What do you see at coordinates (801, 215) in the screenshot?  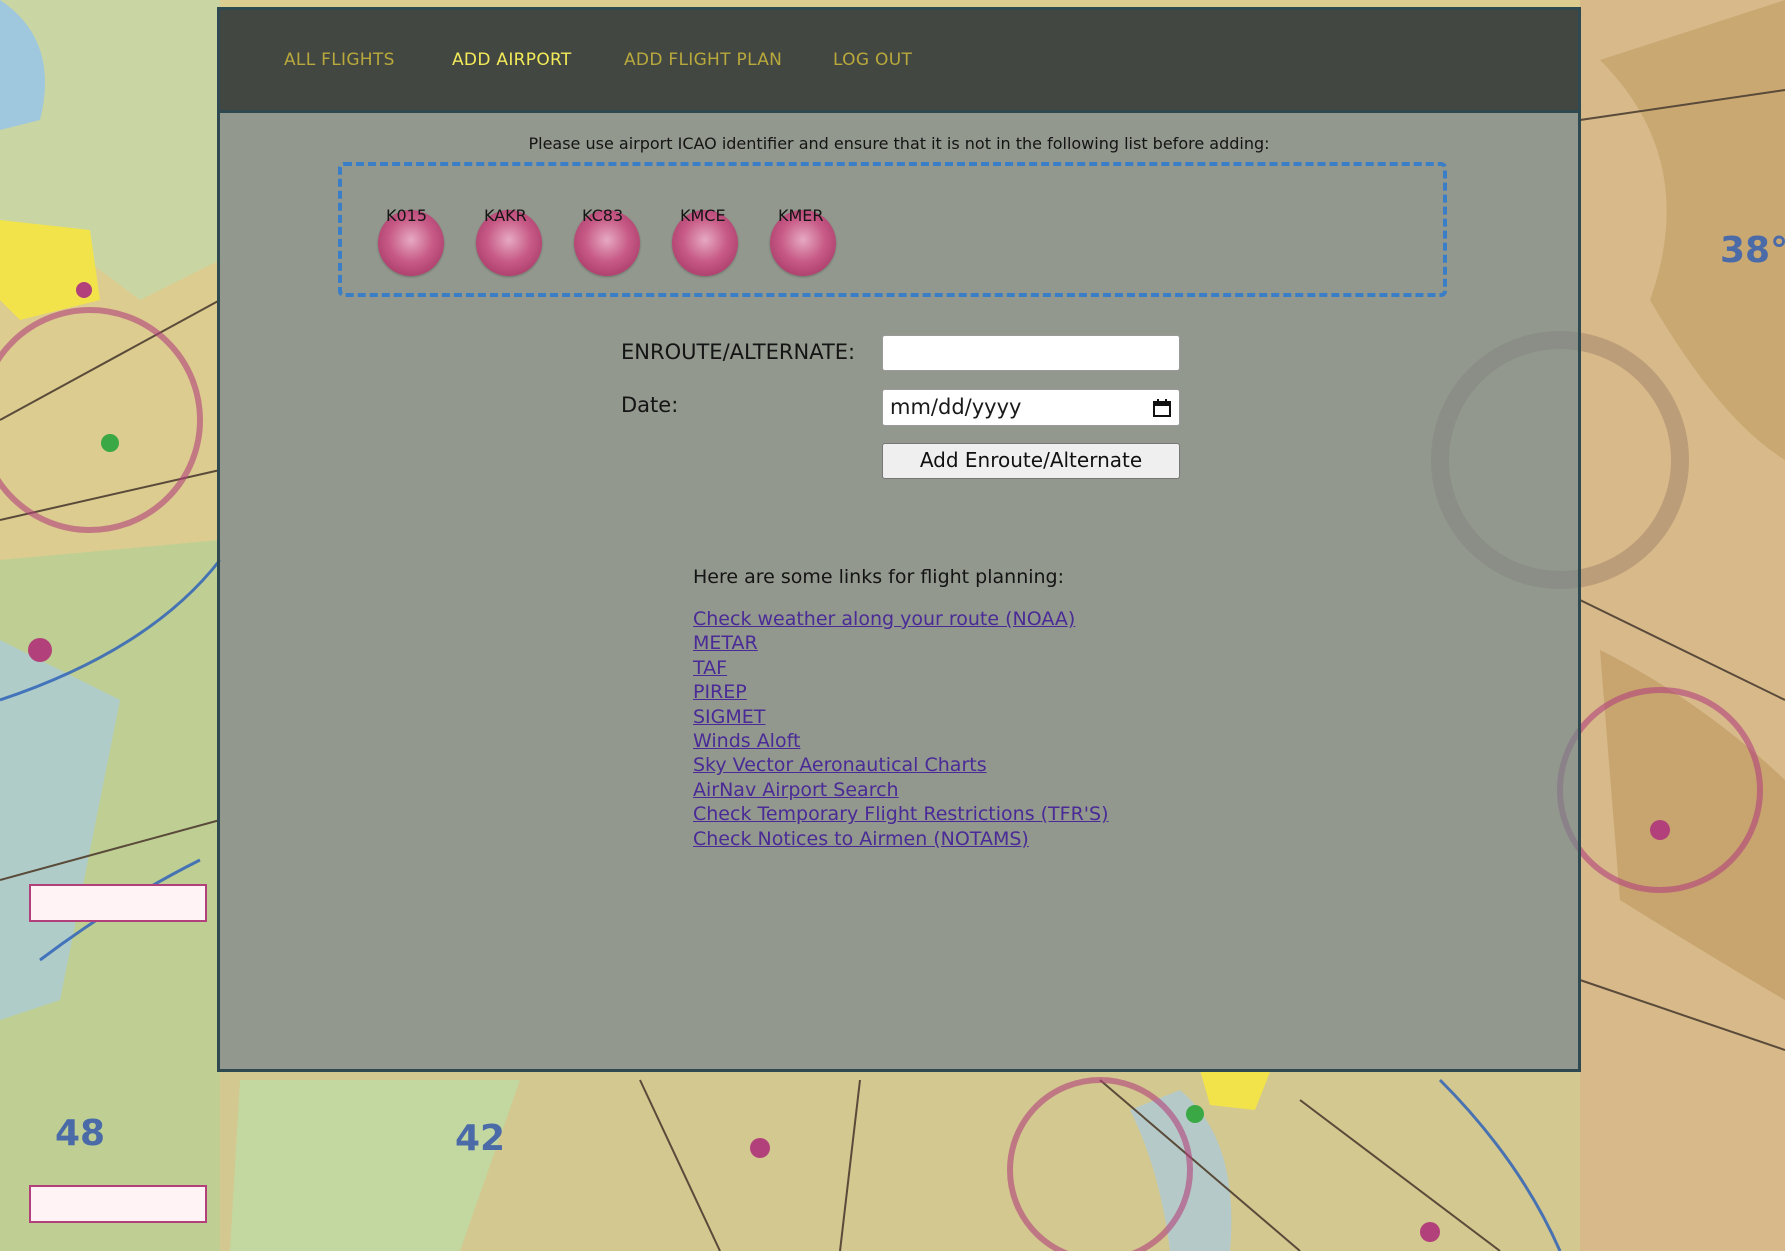 I see `airport-code: KMER` at bounding box center [801, 215].